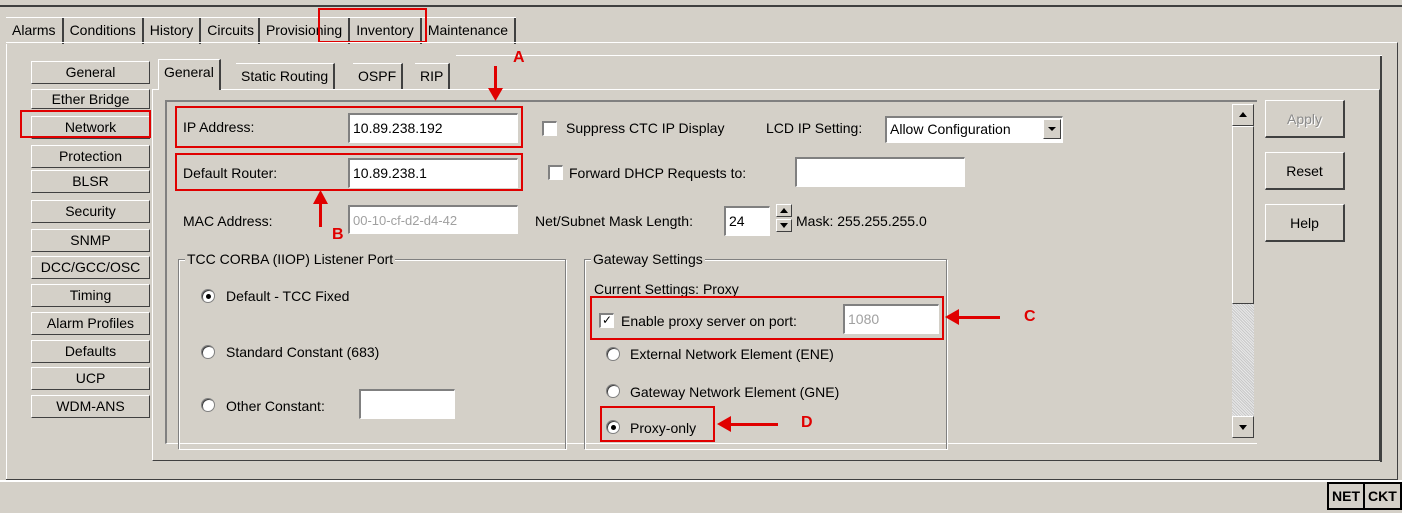  What do you see at coordinates (90, 406) in the screenshot?
I see `nav-wdm-ans: WDM-ANS` at bounding box center [90, 406].